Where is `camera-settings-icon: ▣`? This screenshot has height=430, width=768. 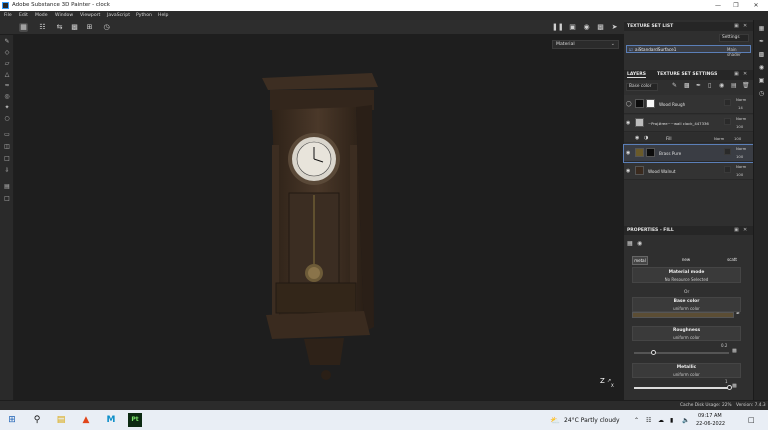
camera-settings-icon: ▣ is located at coordinates (761, 80).